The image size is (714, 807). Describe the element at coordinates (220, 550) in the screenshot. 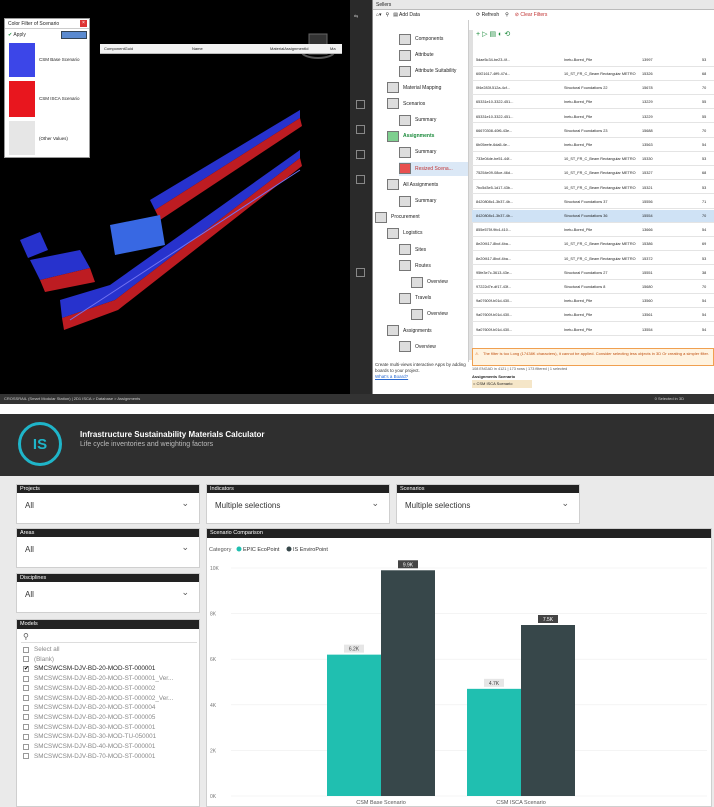

I see `legend-title: Category` at that location.